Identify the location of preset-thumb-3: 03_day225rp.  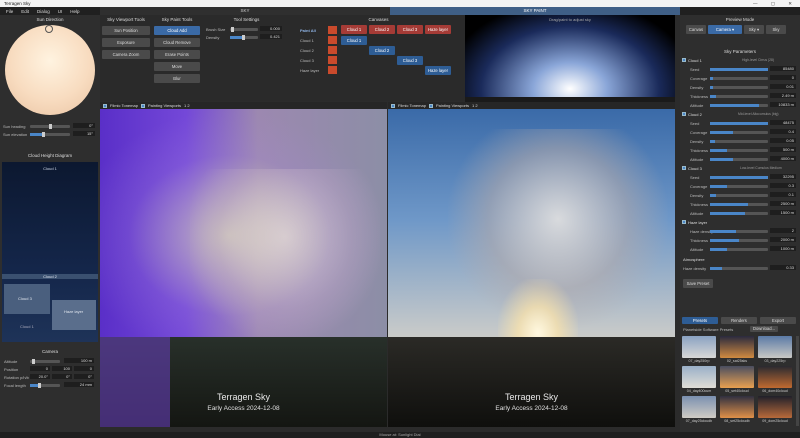
(775, 349).